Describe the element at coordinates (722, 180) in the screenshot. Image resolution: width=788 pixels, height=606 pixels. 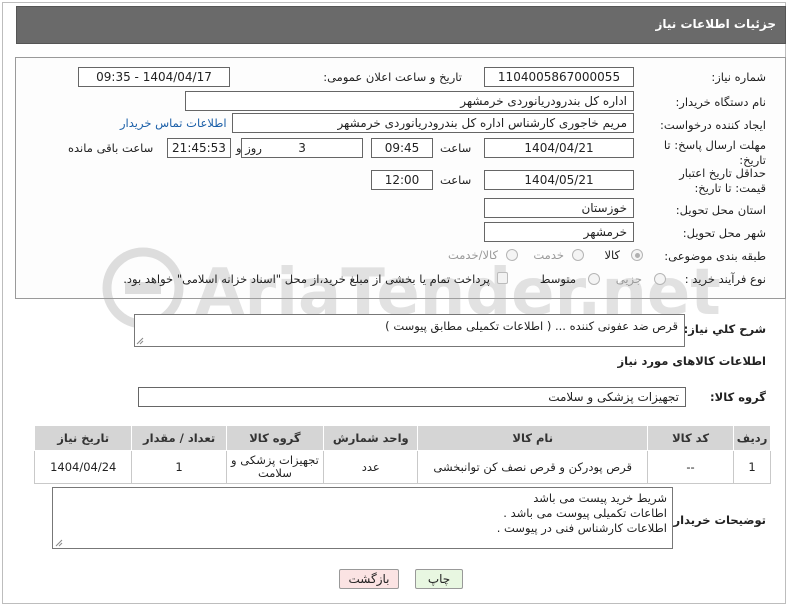
I see `price-validity-label: حداقل تاریخ اعتبار قیمت: تا تاریخ:` at that location.